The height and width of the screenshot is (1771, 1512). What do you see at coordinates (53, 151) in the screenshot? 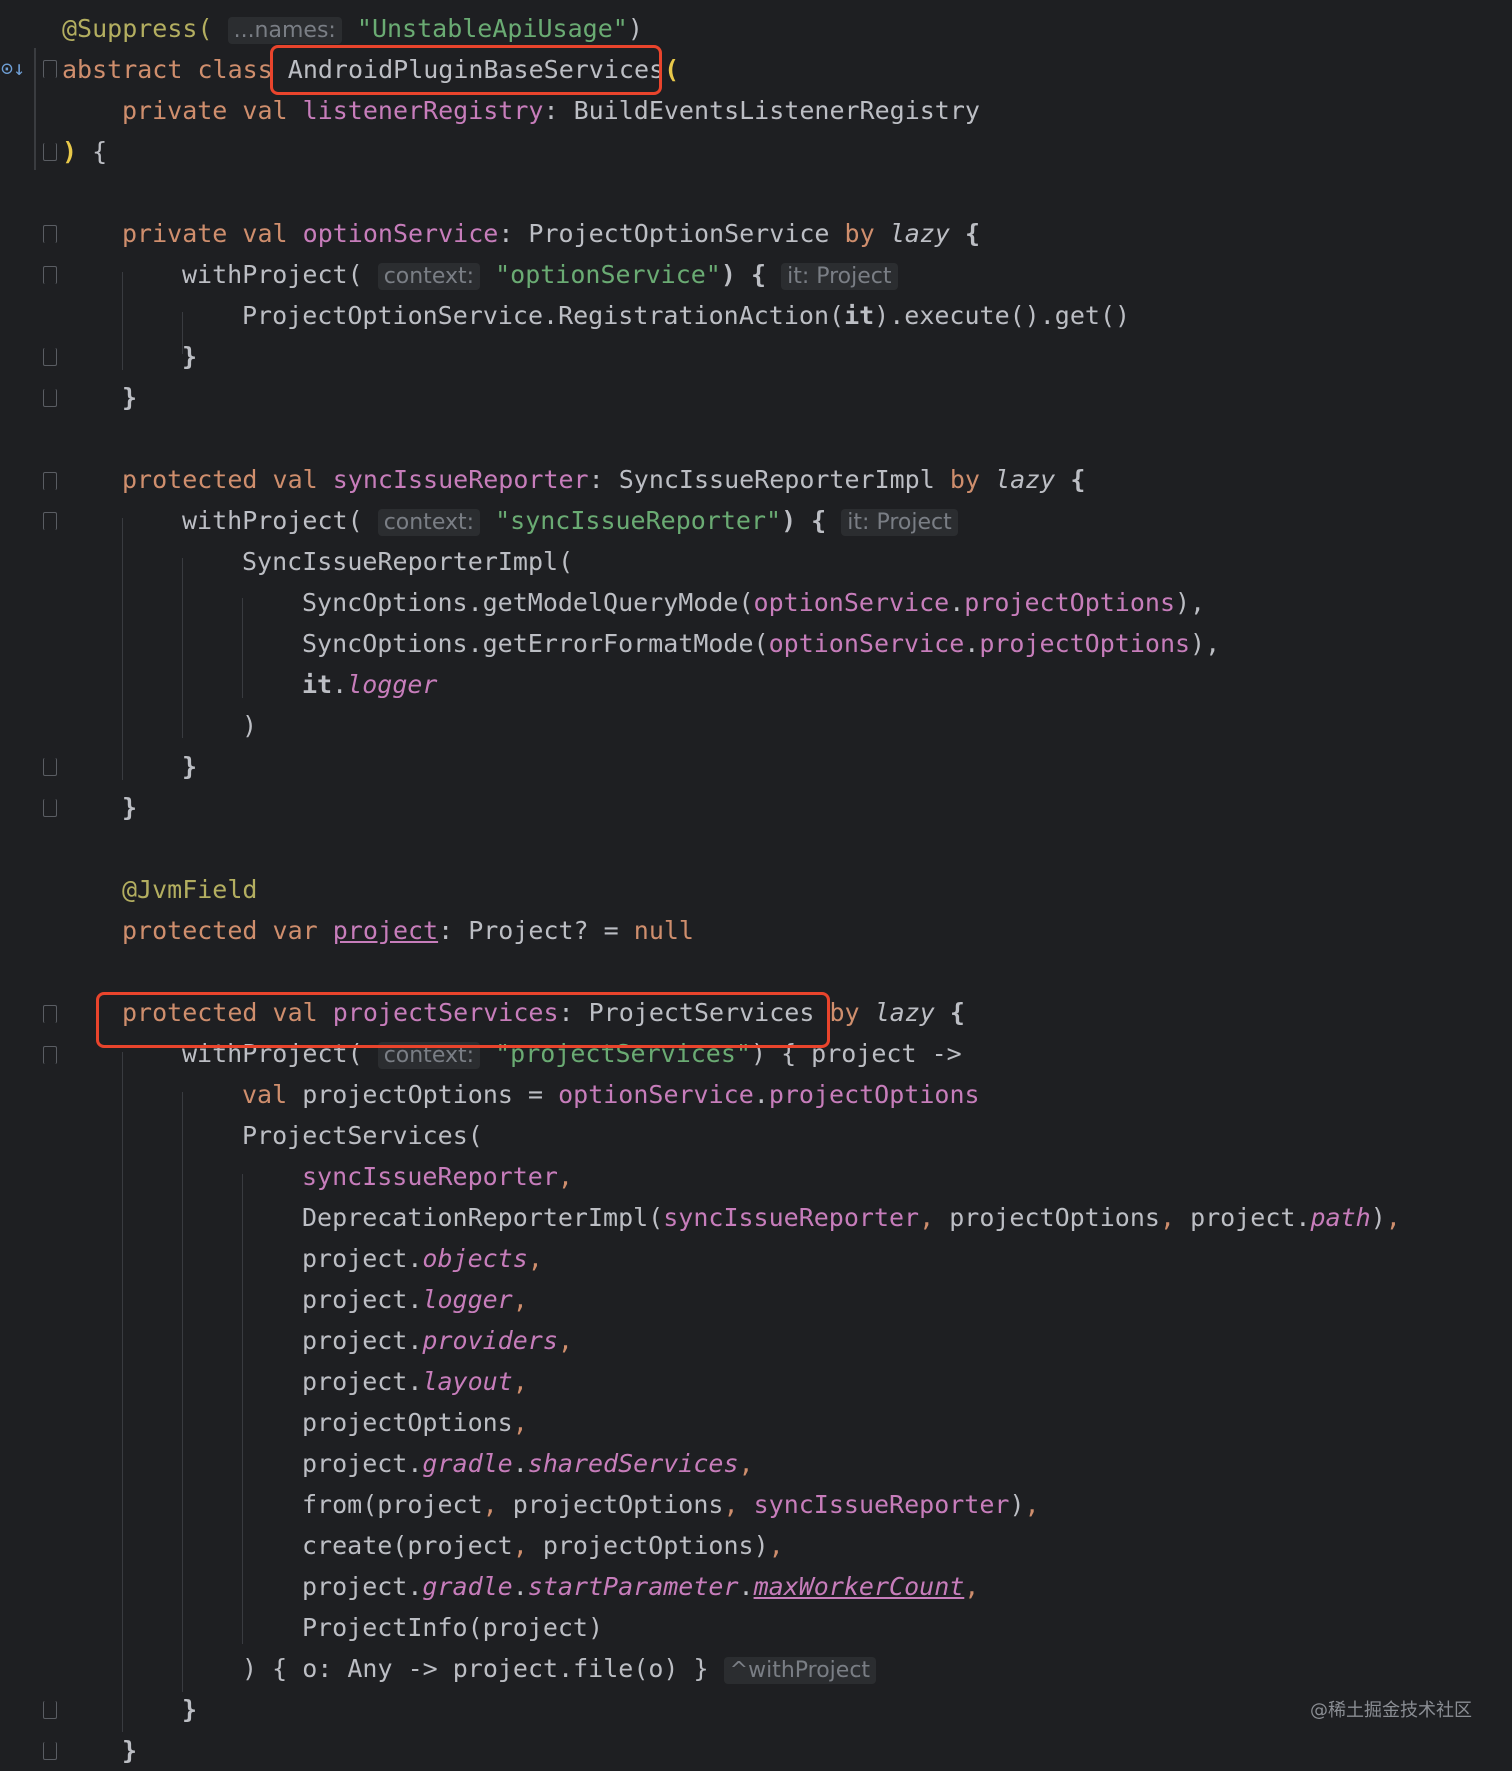
I see `code-line-4: ) {` at bounding box center [53, 151].